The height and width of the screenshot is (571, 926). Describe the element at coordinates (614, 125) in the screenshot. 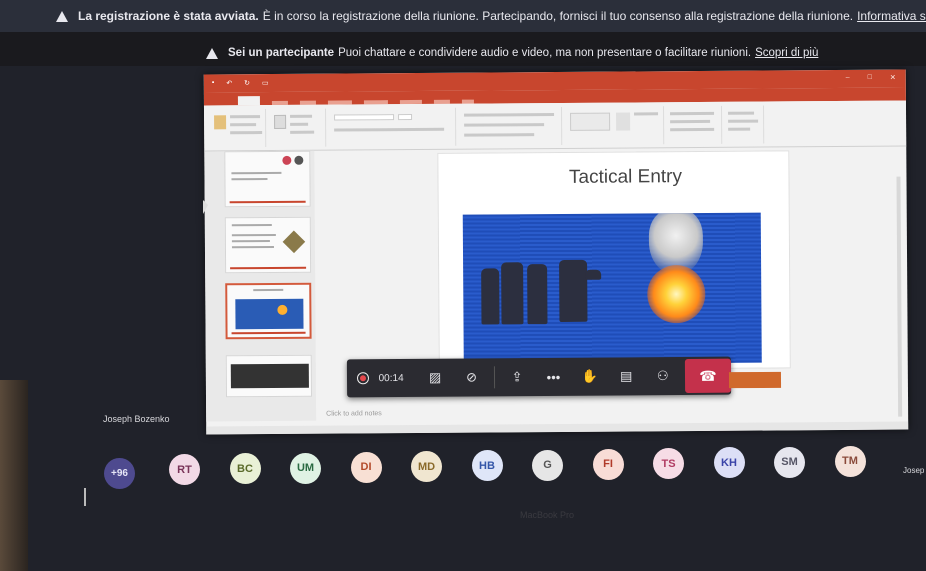

I see `drawing-group` at that location.